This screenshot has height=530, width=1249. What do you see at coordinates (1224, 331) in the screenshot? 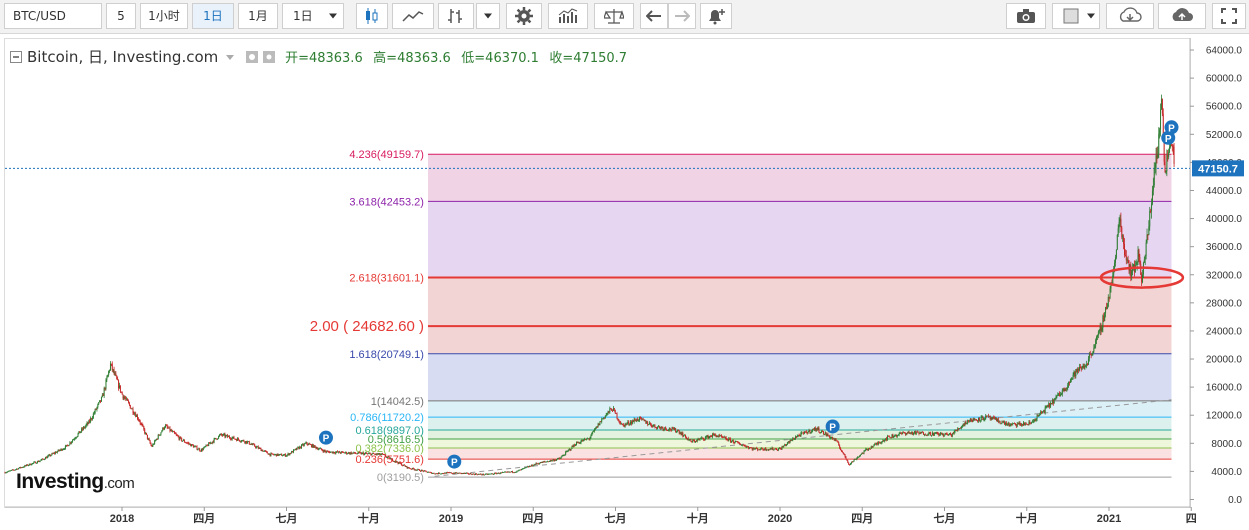
I see `y-tick-label: 24000.0` at bounding box center [1224, 331].